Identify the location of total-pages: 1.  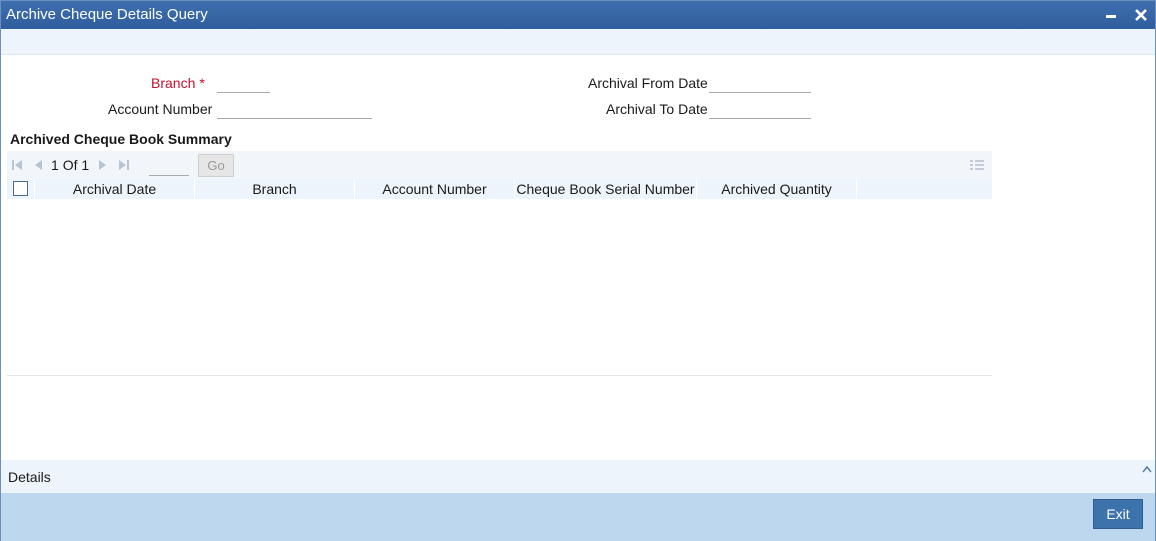
(85, 165).